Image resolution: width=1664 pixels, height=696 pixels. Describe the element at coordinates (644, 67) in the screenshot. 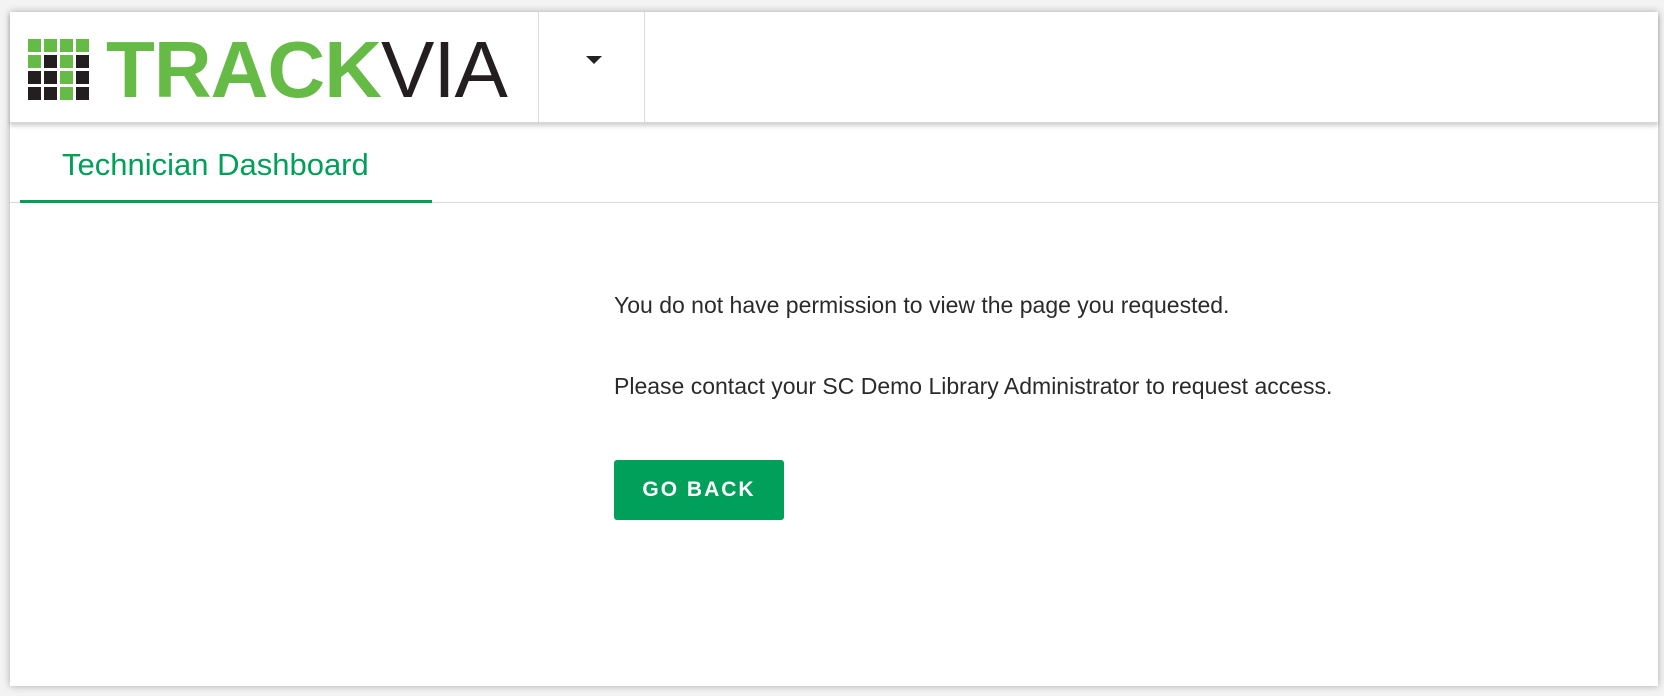

I see `header-divider` at that location.